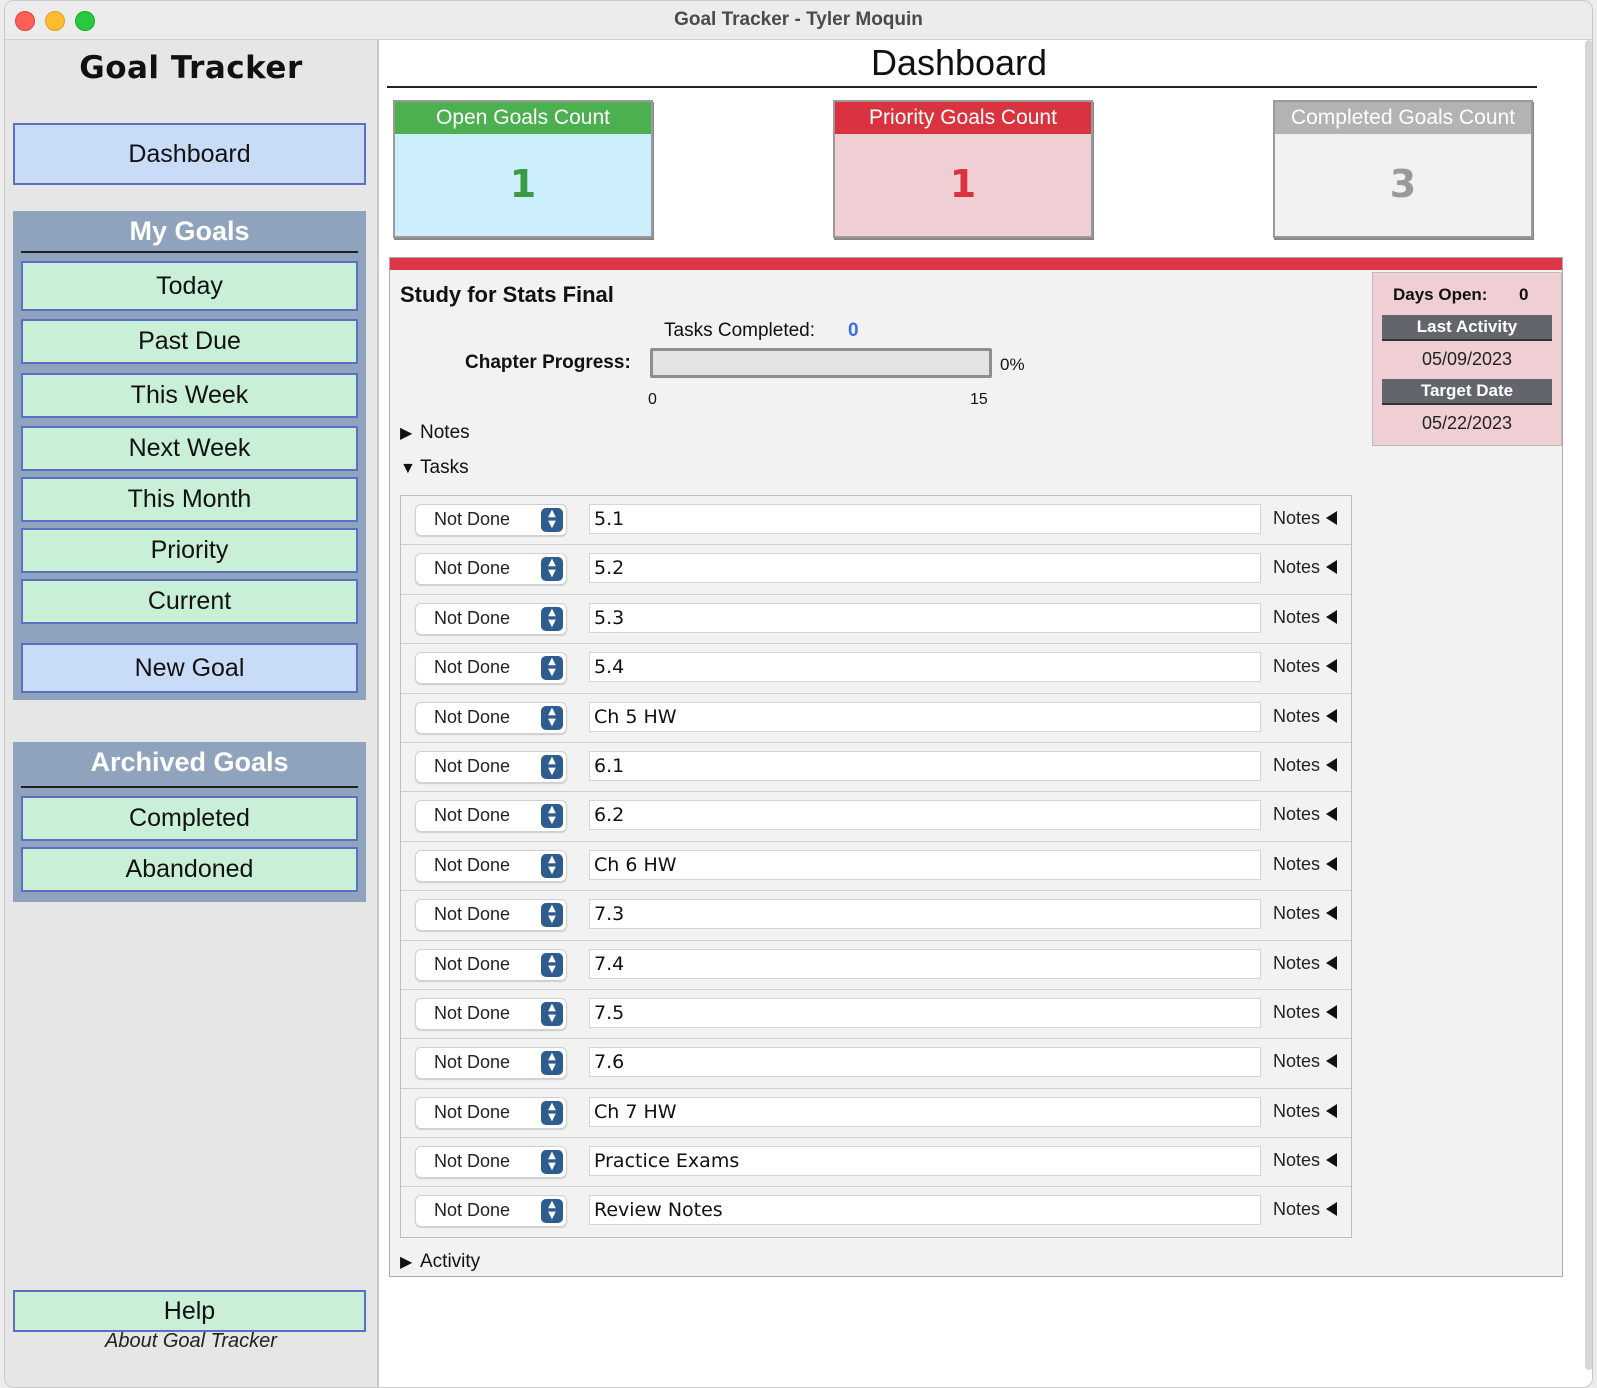 This screenshot has width=1597, height=1388. Describe the element at coordinates (189, 286) in the screenshot. I see `sidebar-item-today: Today` at that location.